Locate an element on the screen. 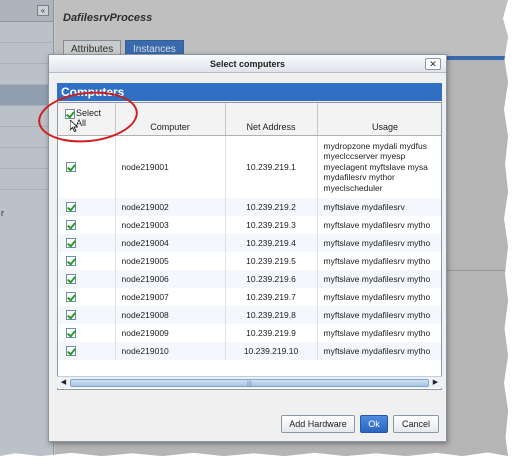 The image size is (523, 471). usage-line: mydropzone mydali mydfus is located at coordinates (375, 145).